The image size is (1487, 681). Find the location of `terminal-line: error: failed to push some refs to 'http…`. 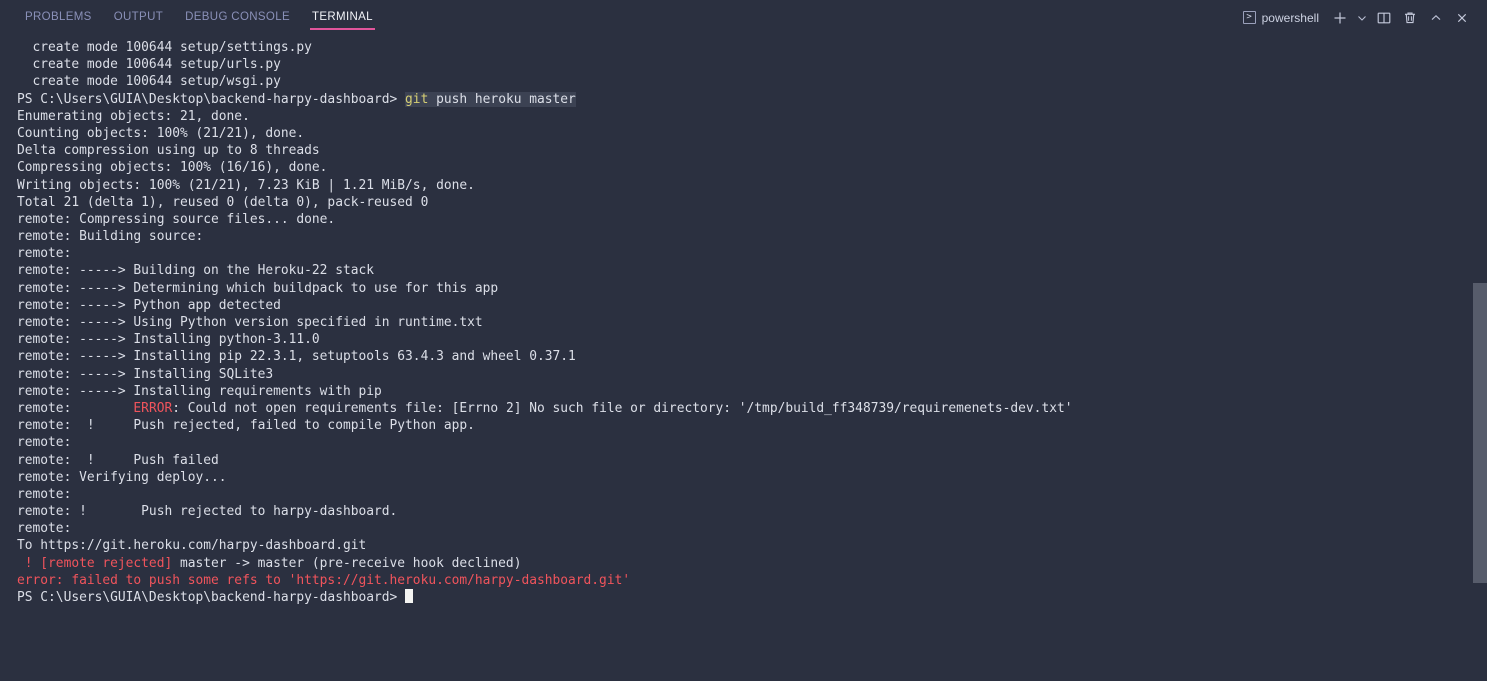

terminal-line: error: failed to push some refs to 'http… is located at coordinates (752, 580).